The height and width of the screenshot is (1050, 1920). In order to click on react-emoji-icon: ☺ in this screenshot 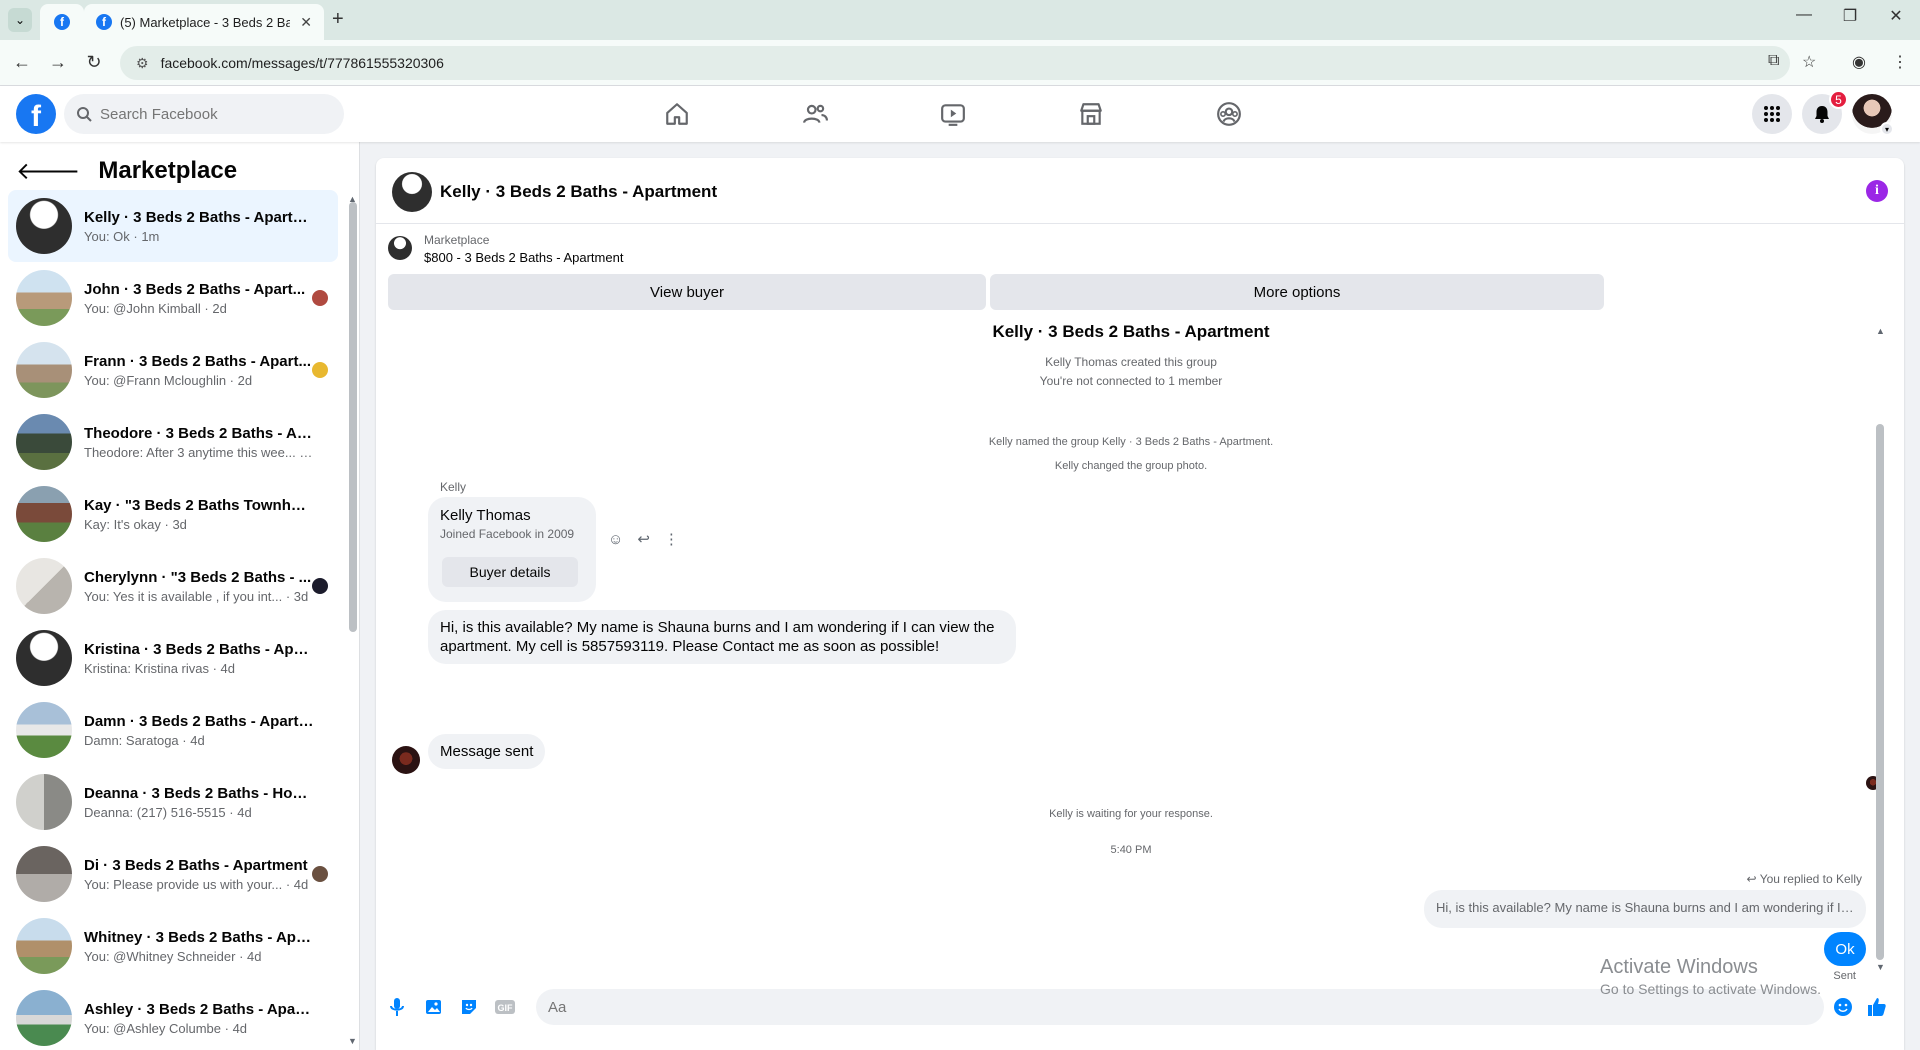, I will do `click(615, 539)`.